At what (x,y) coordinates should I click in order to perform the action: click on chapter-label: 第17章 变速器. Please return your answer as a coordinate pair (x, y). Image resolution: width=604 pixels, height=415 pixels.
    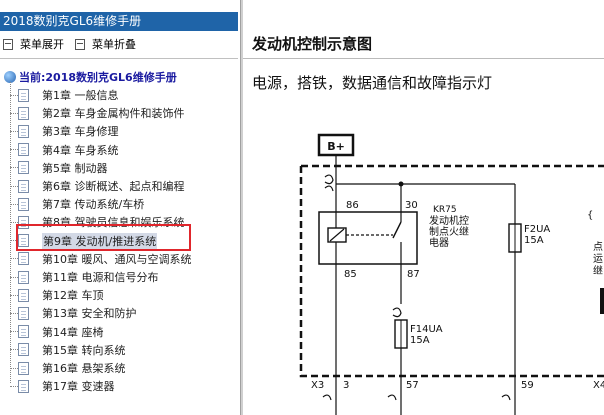
    Looking at the image, I should click on (78, 387).